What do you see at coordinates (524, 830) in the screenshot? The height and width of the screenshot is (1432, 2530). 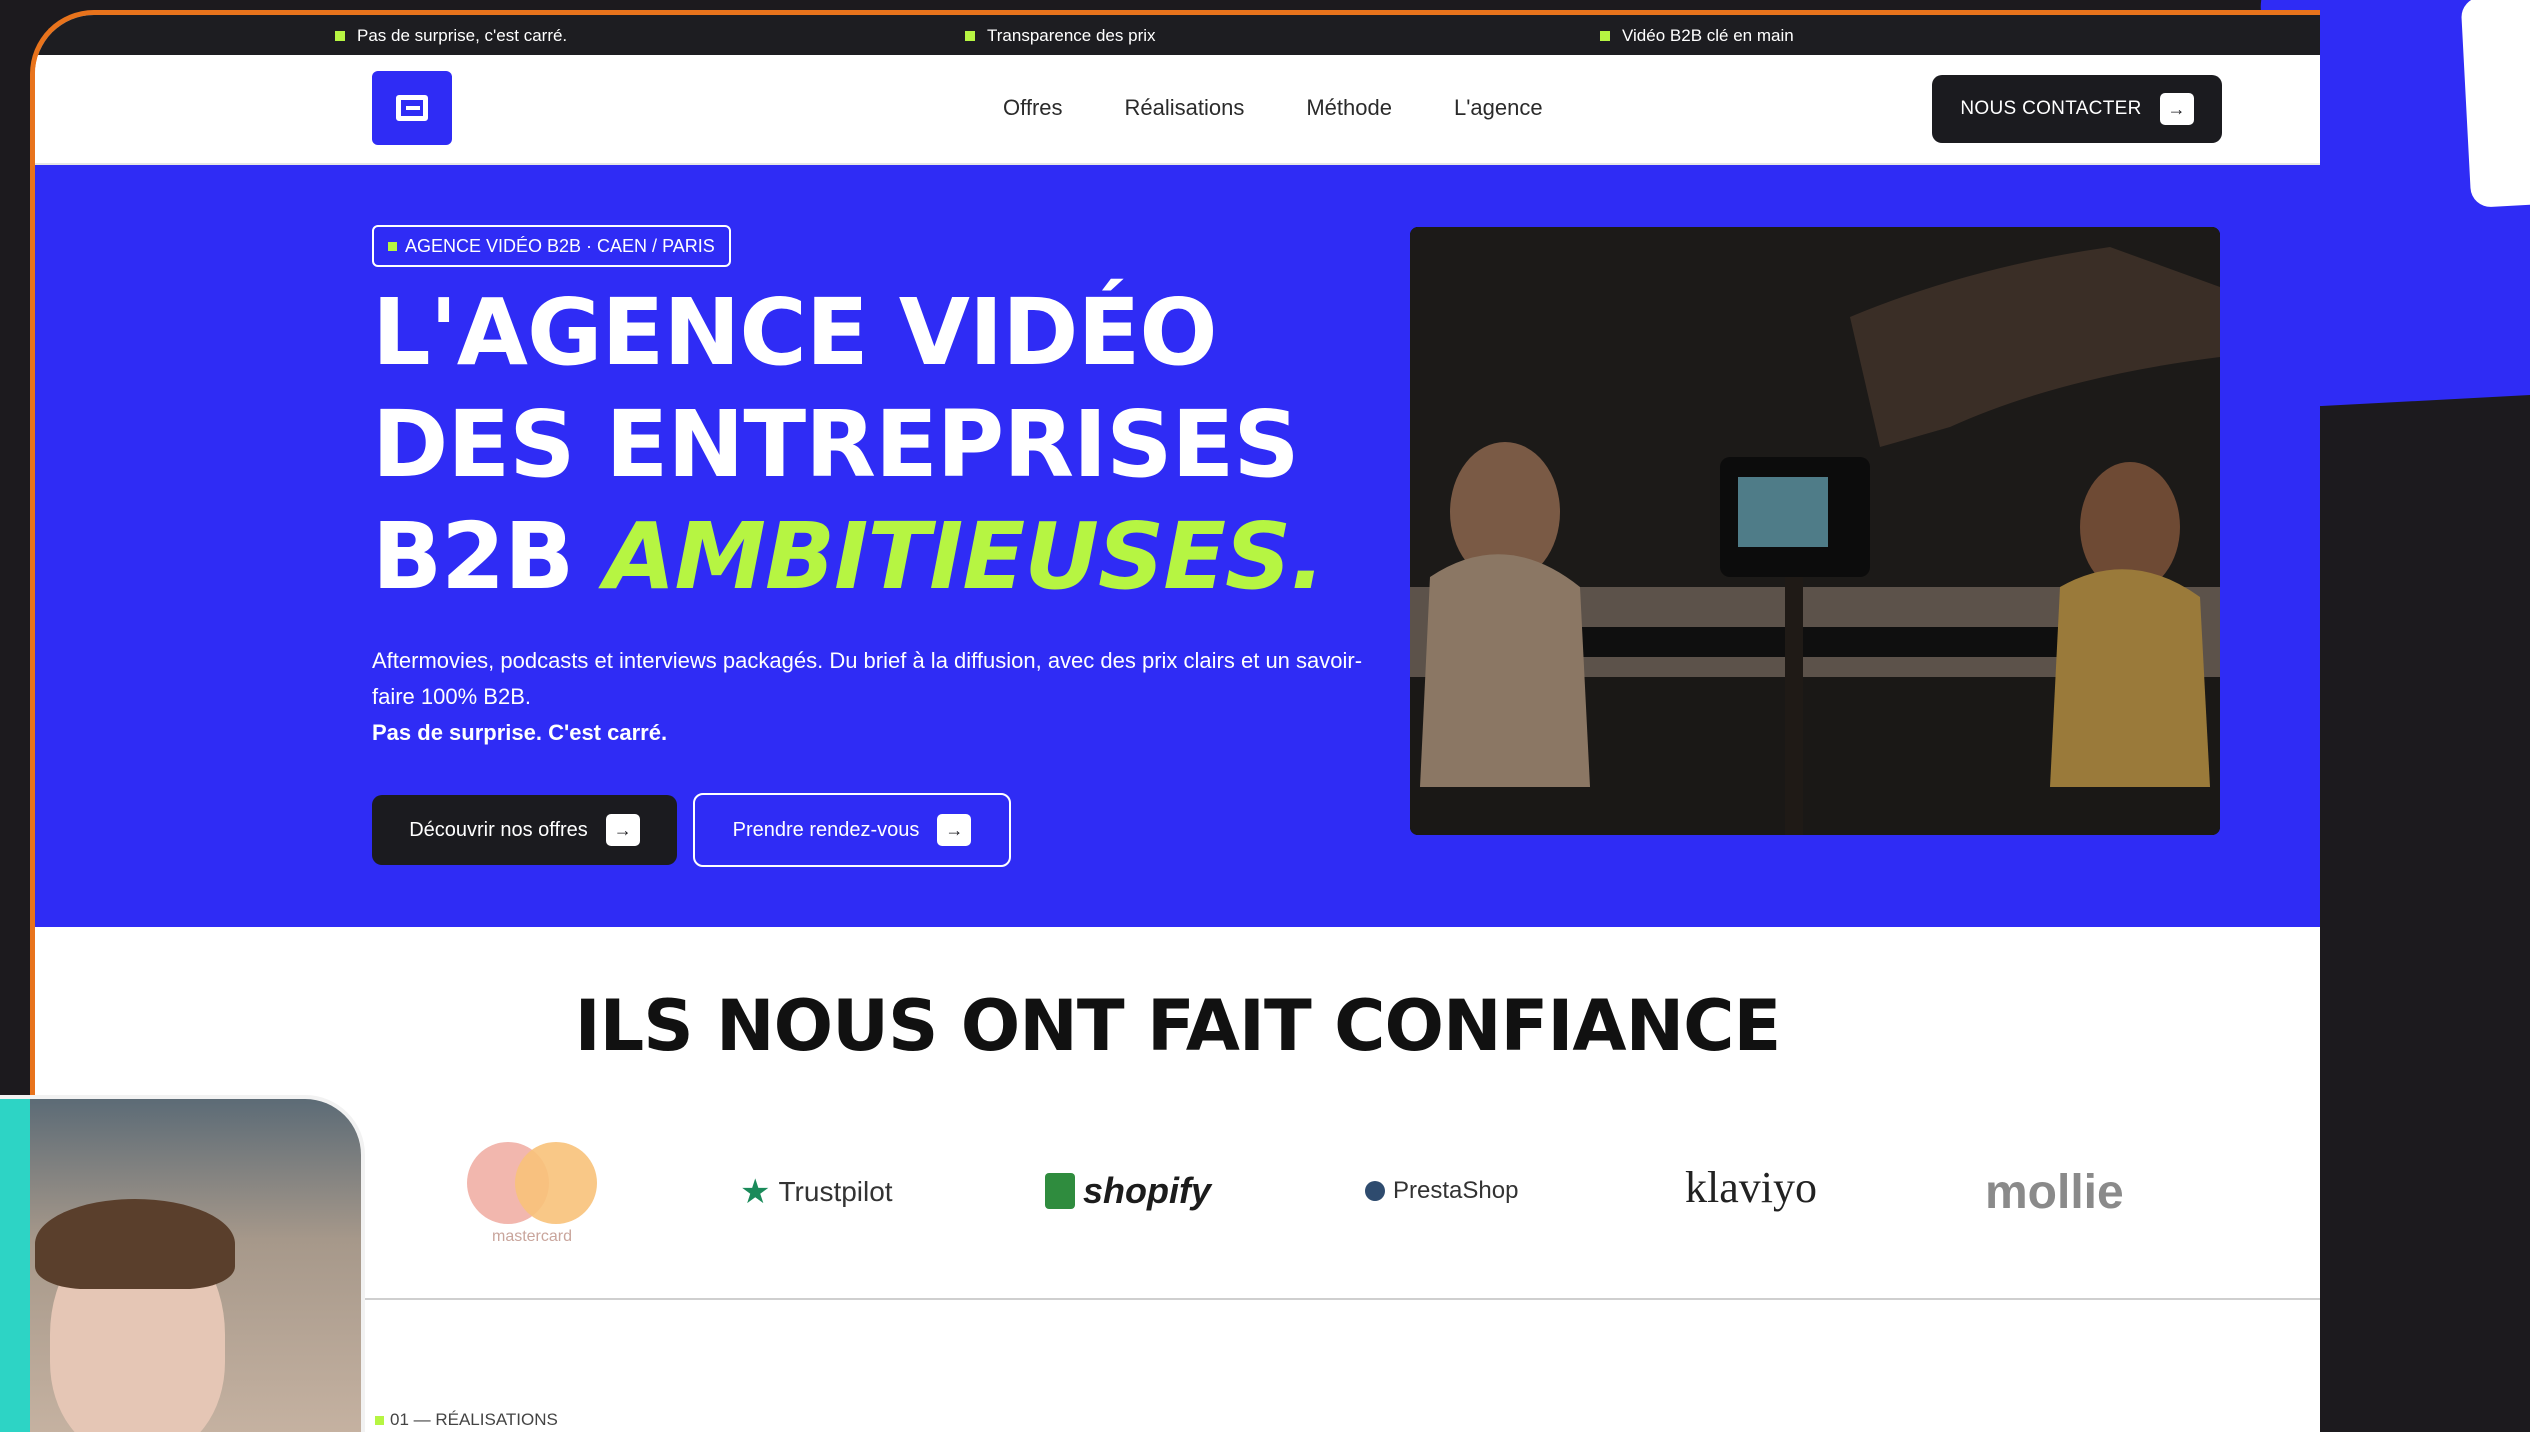 I see `discover-offers-button: Découvrir nos offres →` at bounding box center [524, 830].